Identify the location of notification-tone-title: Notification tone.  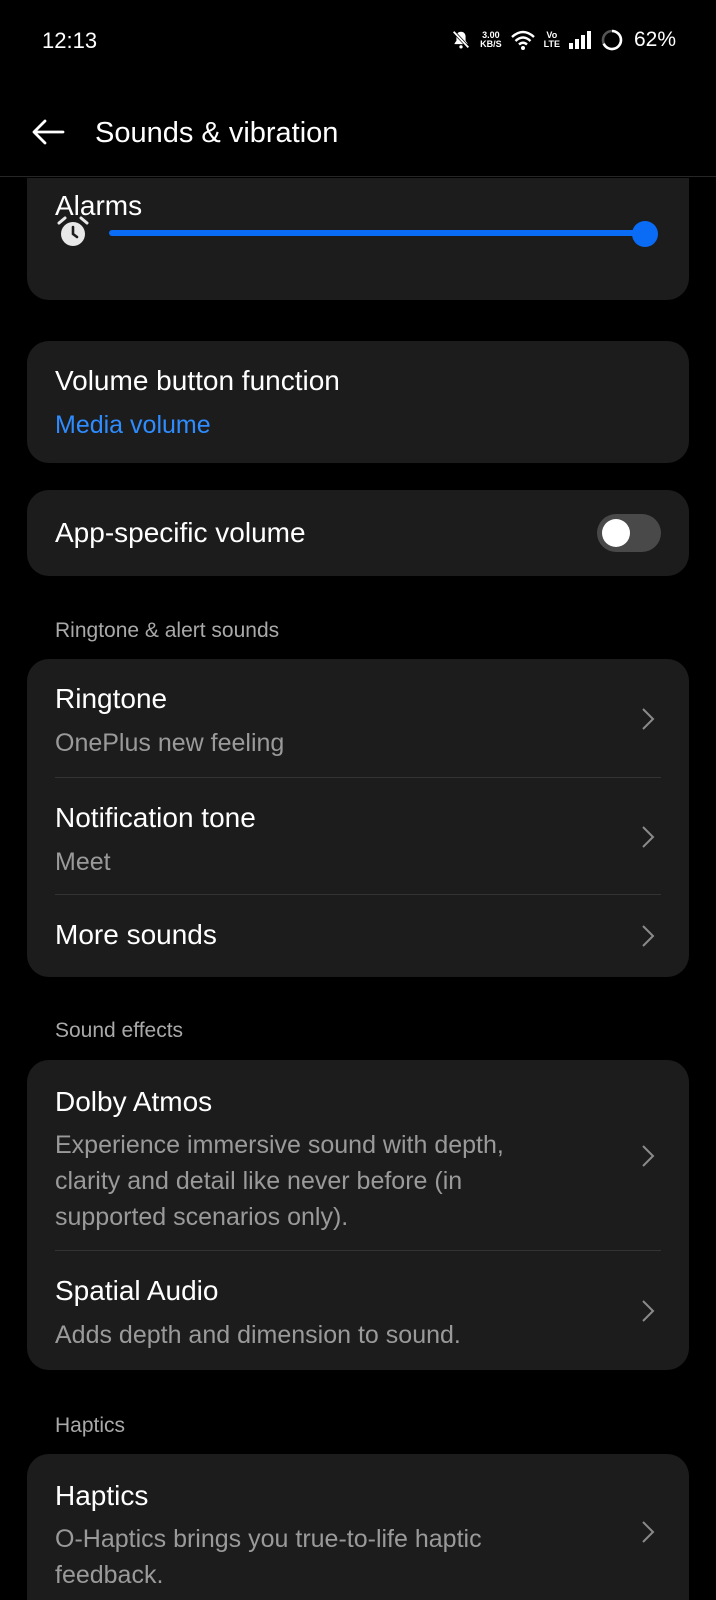
(155, 817).